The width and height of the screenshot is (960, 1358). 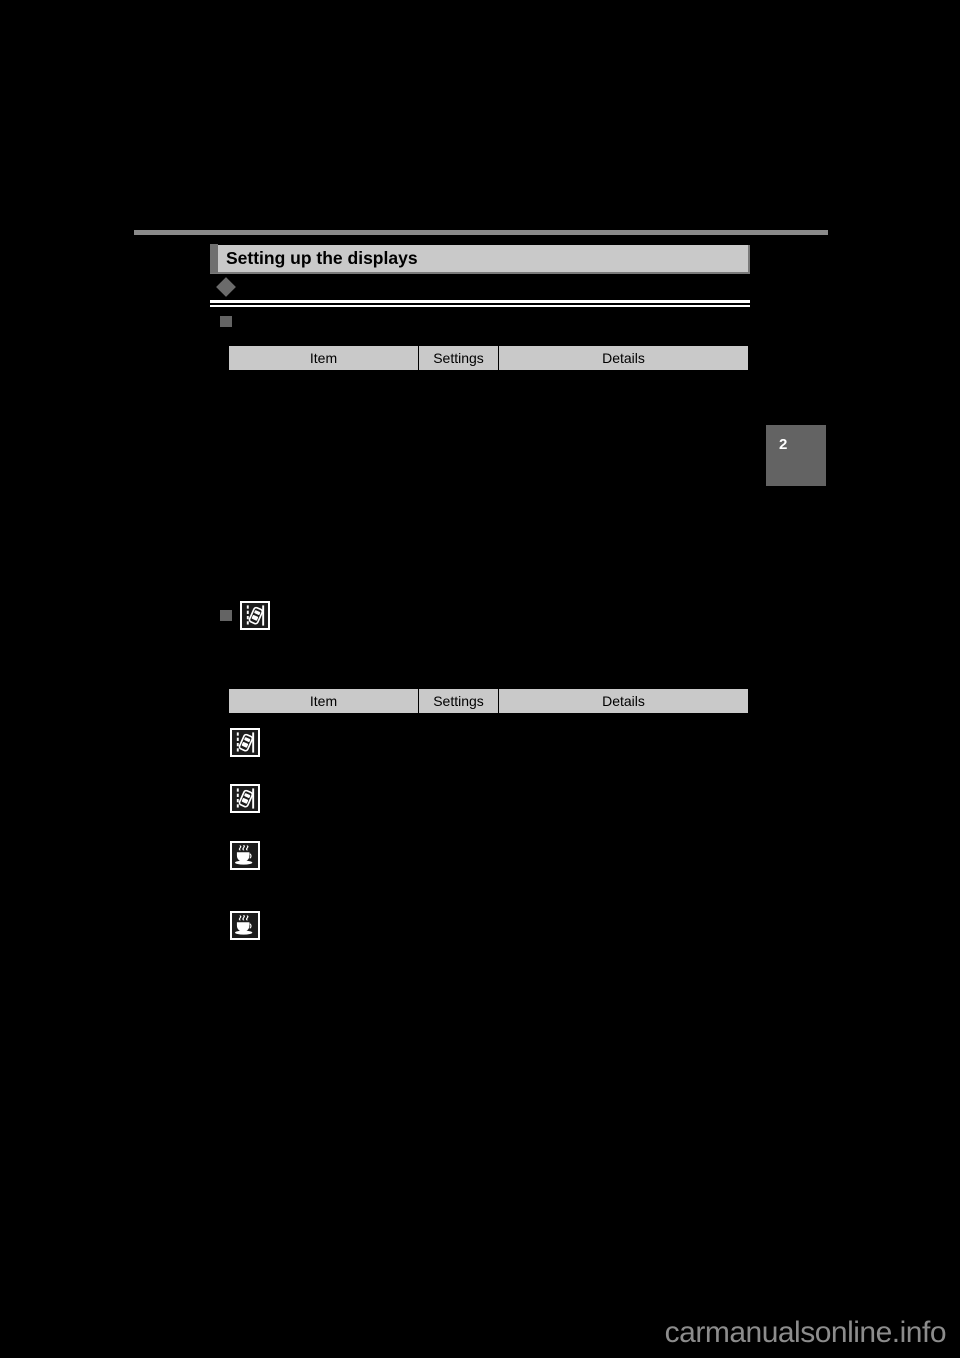 What do you see at coordinates (322, 257) in the screenshot?
I see `page-title: Setting up the displays` at bounding box center [322, 257].